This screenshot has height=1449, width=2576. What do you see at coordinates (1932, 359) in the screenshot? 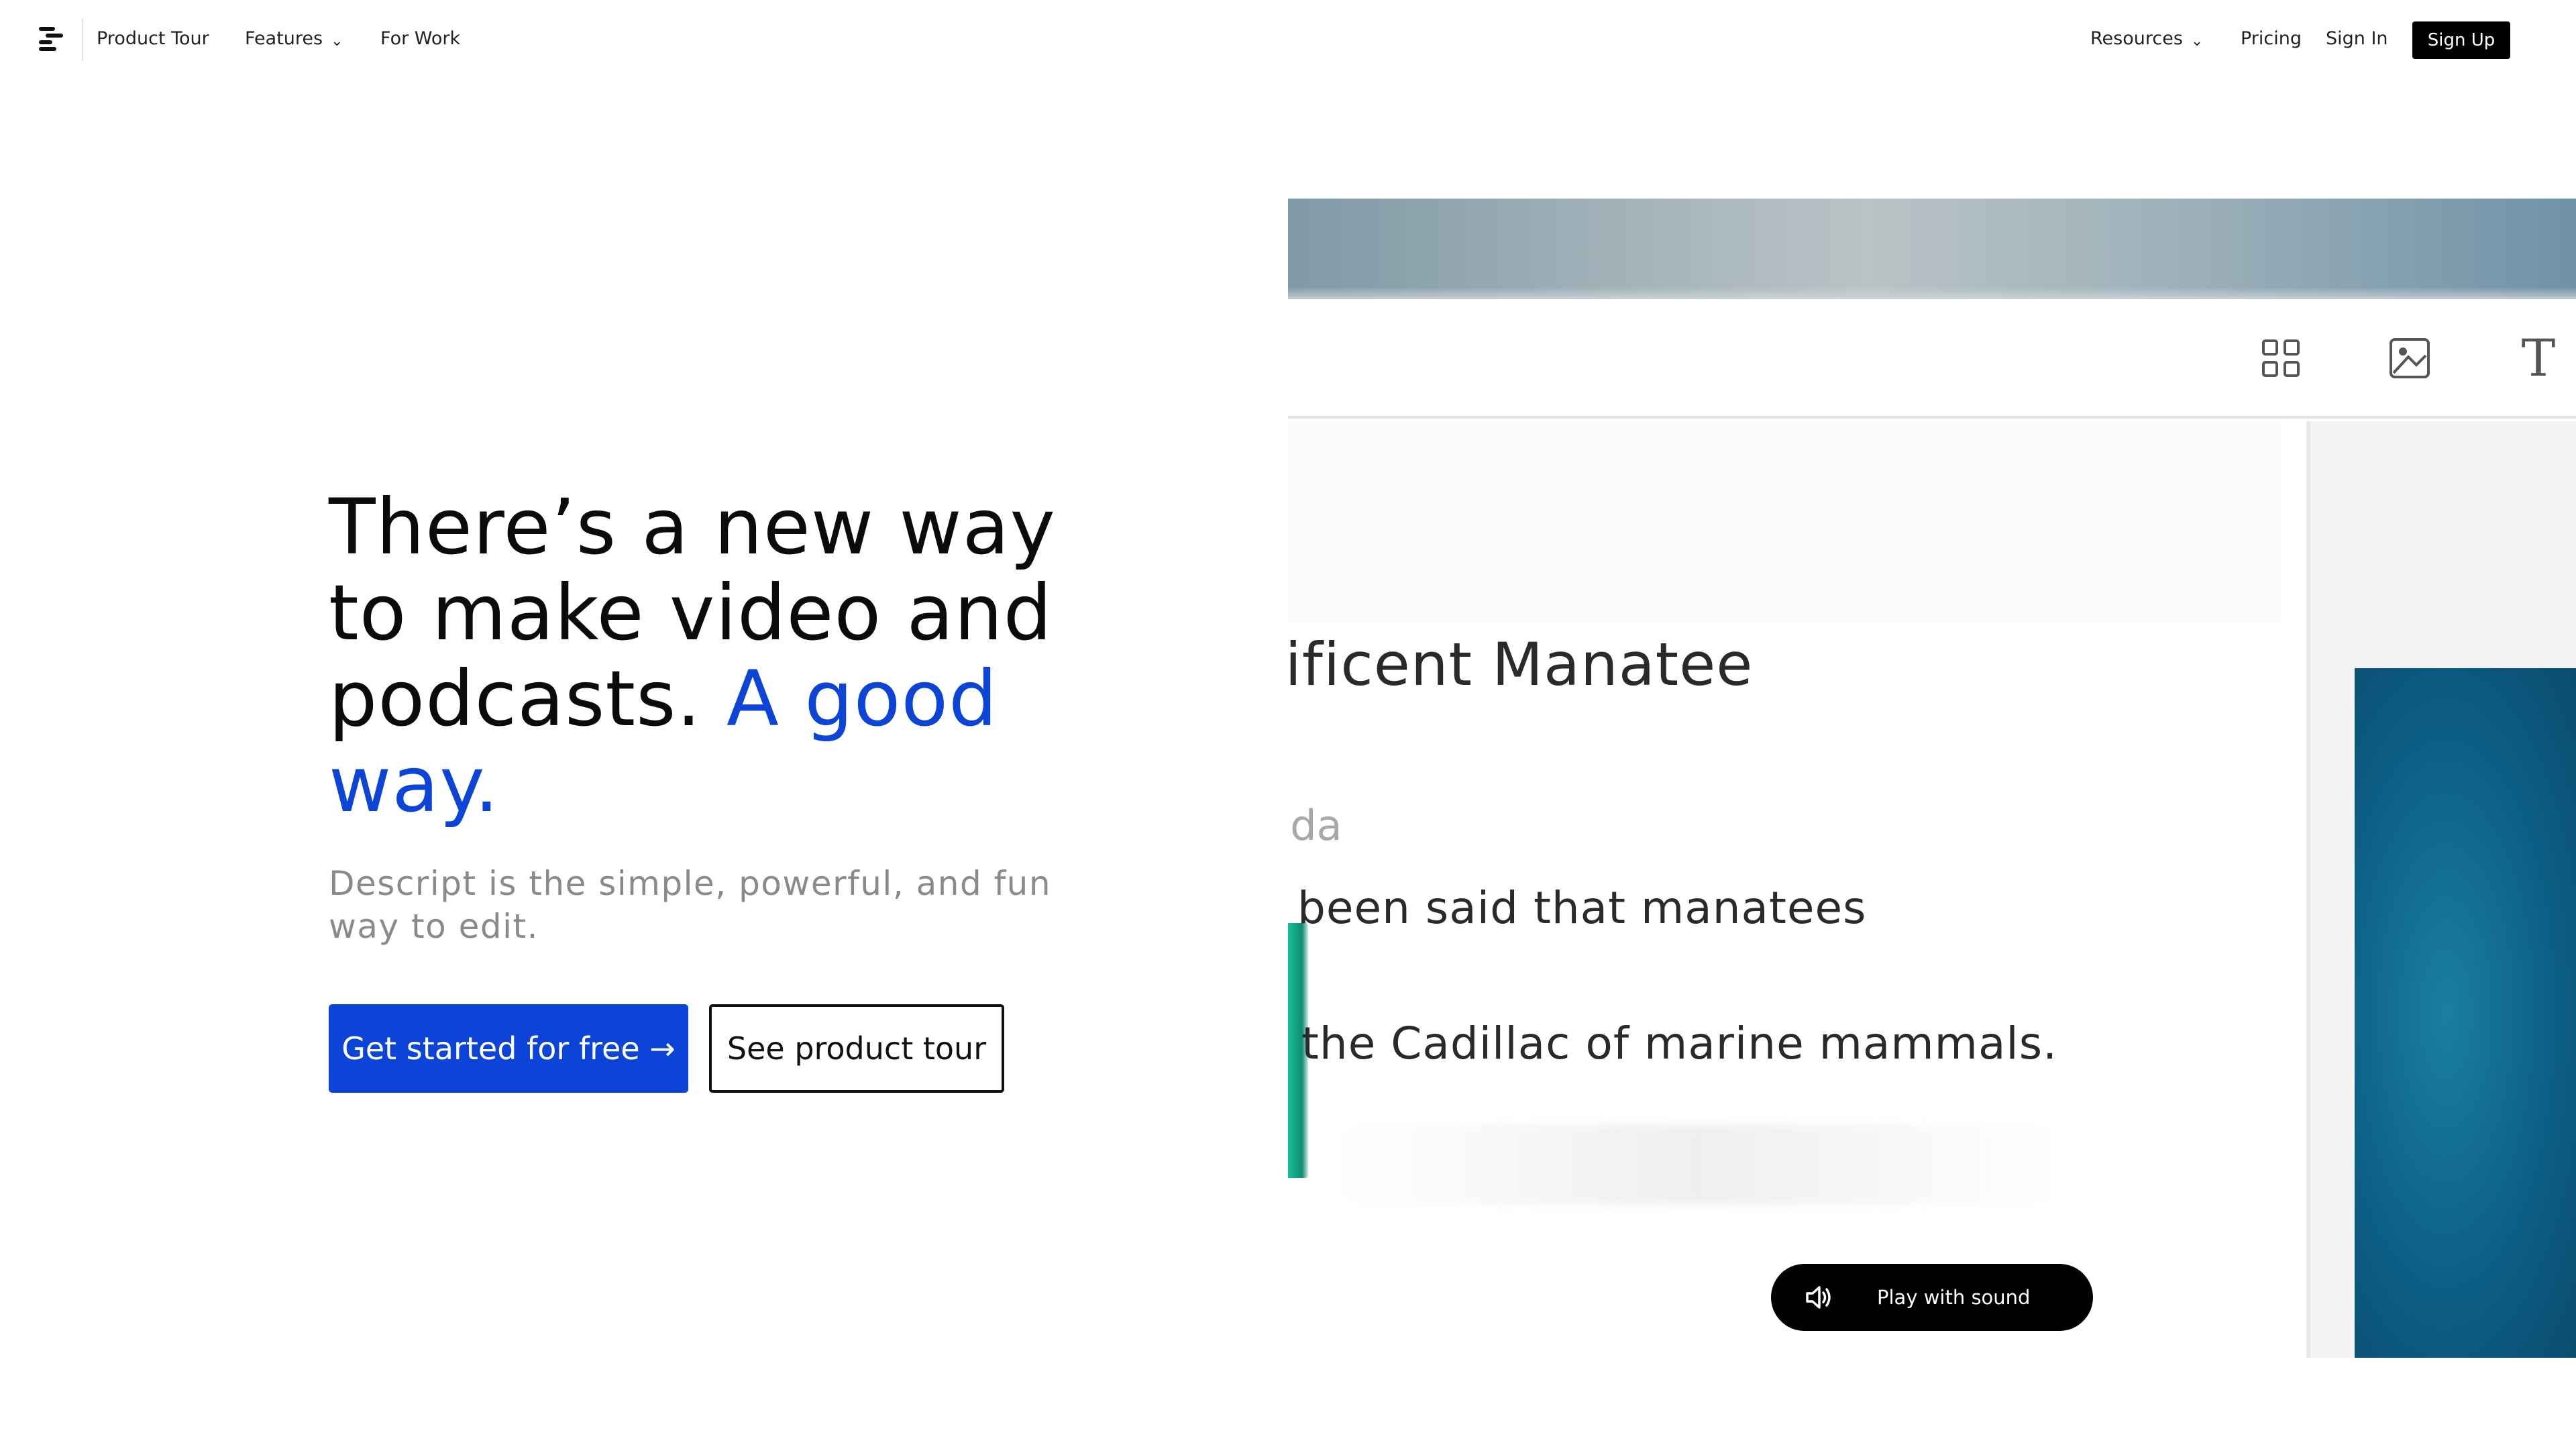
I see `editor-toolbar: T` at bounding box center [1932, 359].